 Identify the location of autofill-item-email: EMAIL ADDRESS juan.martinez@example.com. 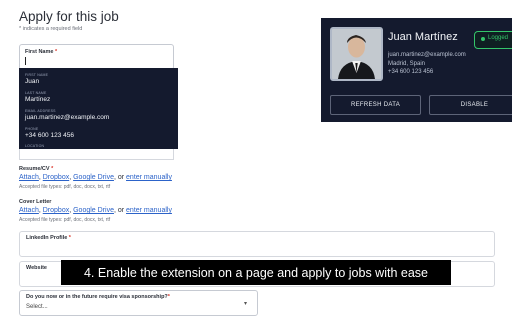
(67, 115).